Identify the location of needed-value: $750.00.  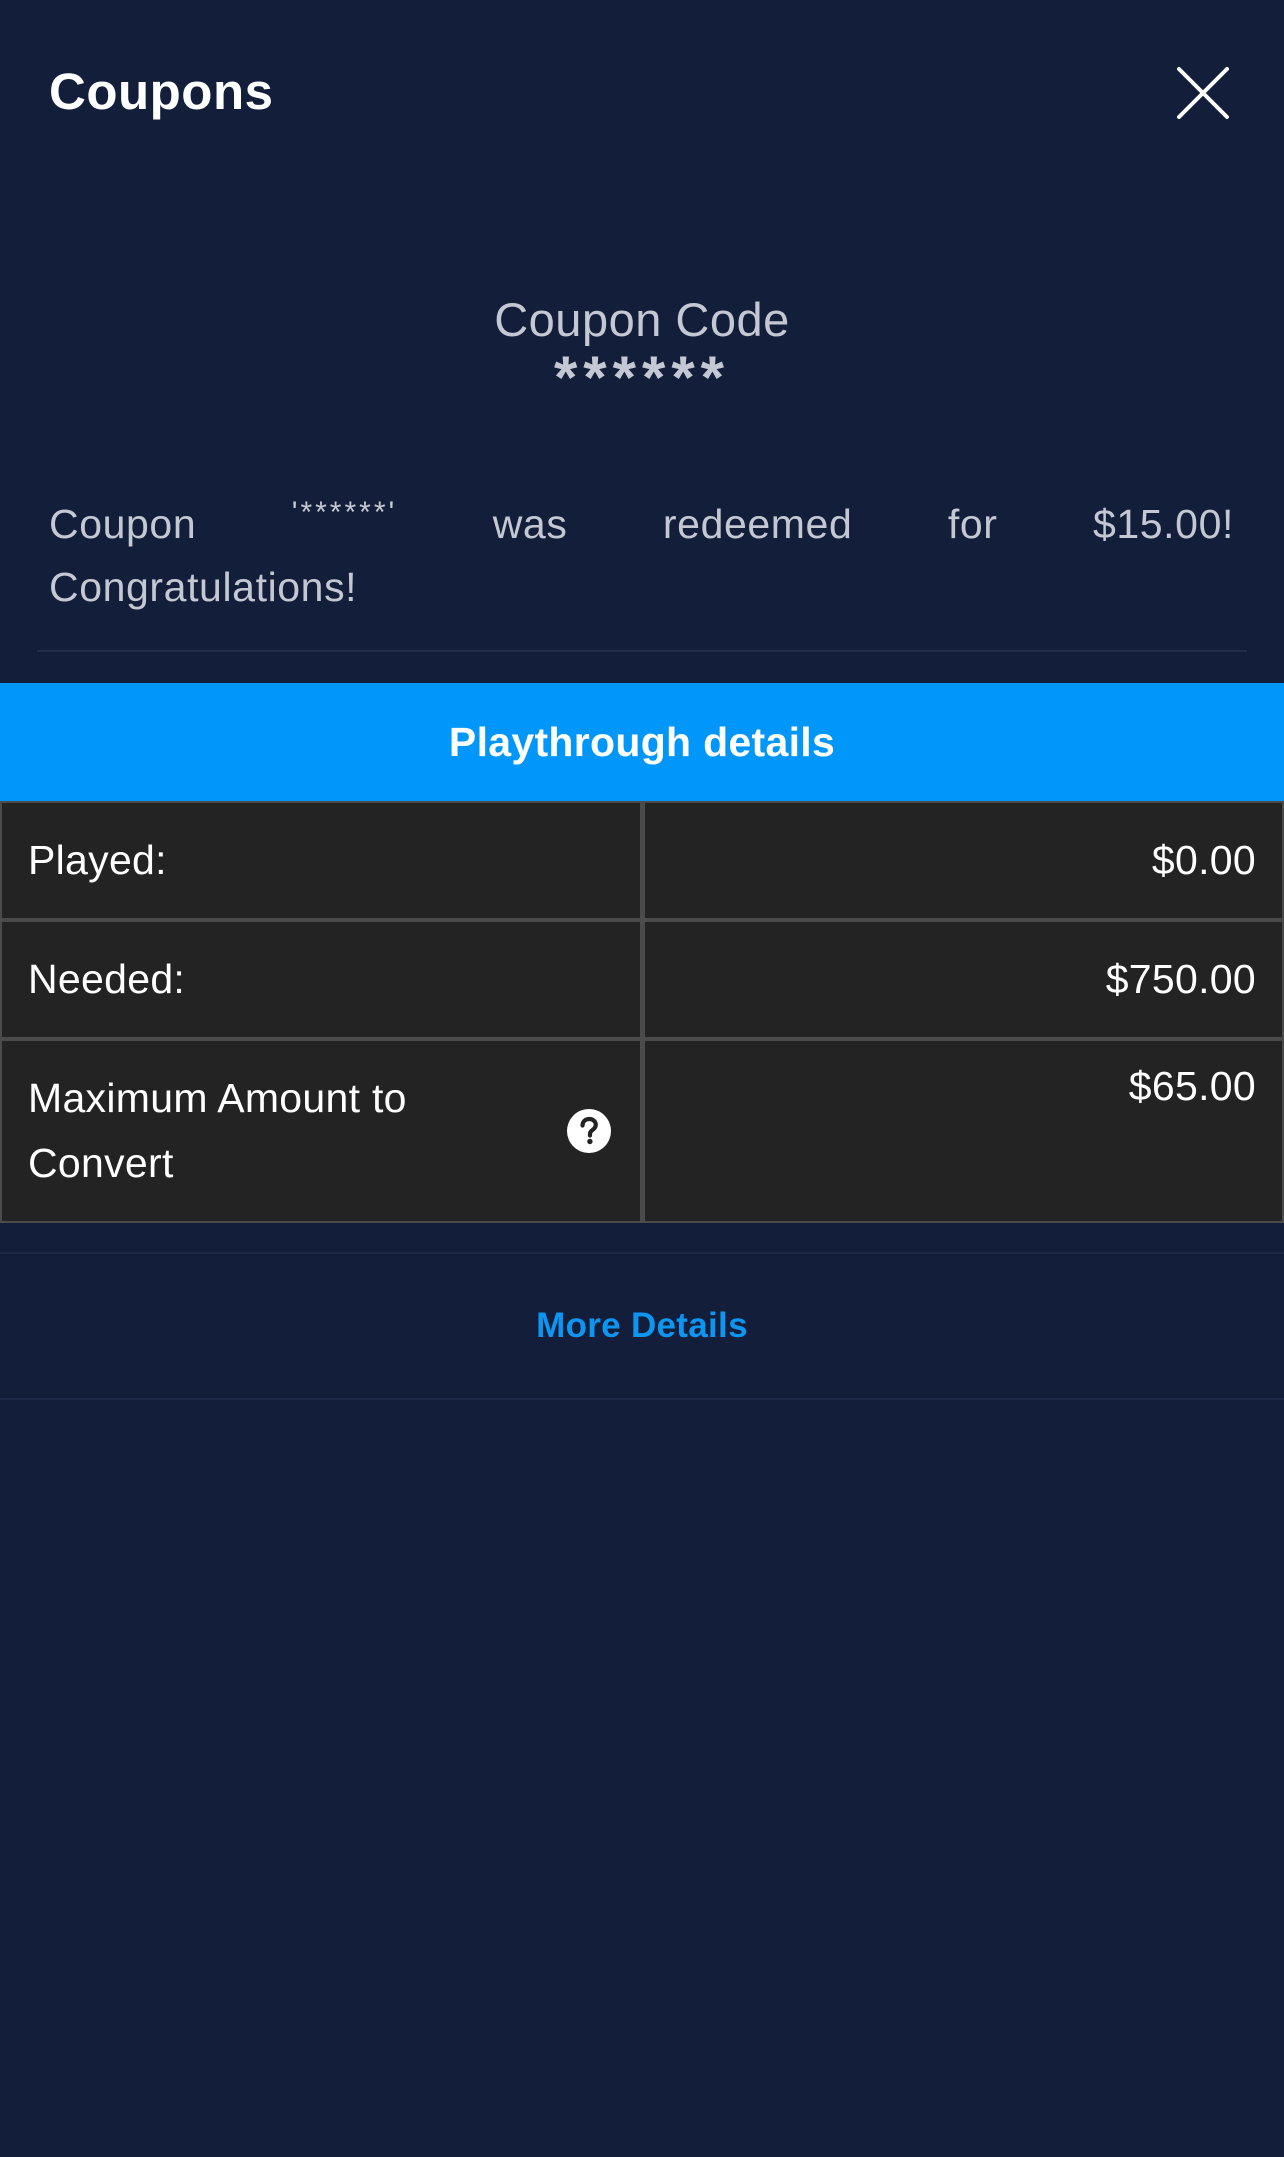
(963, 979).